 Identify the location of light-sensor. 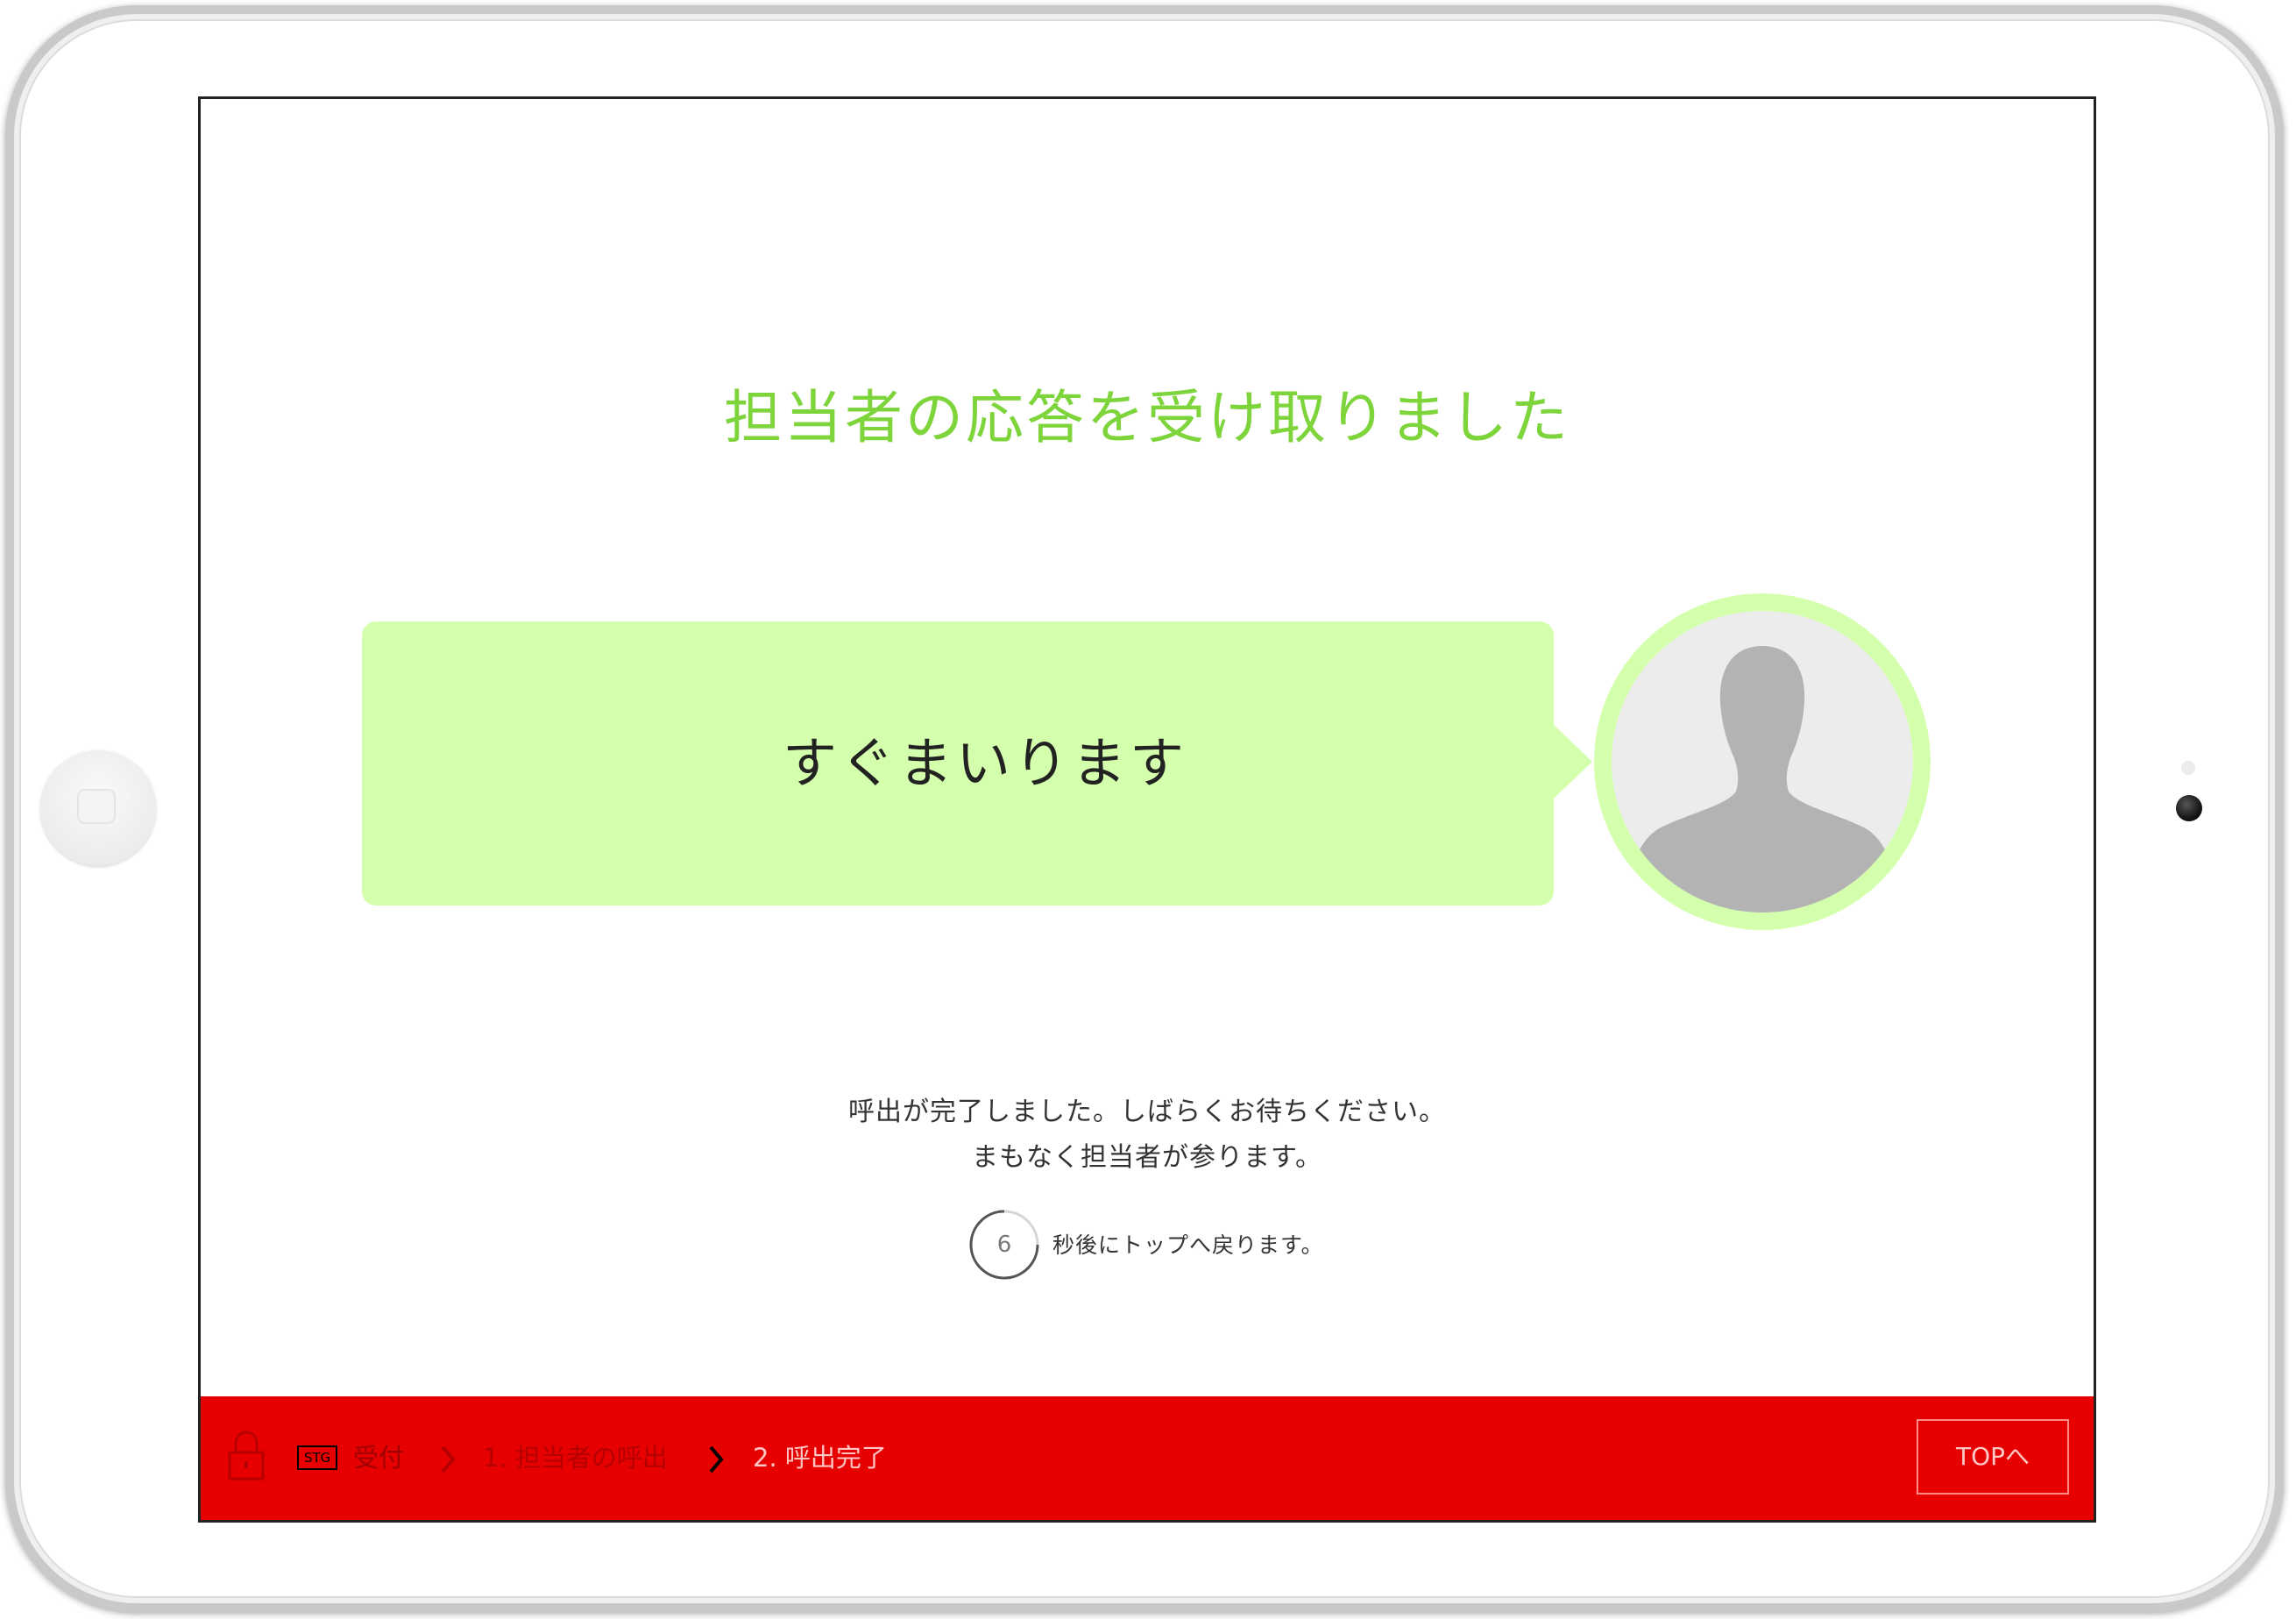
(2188, 768).